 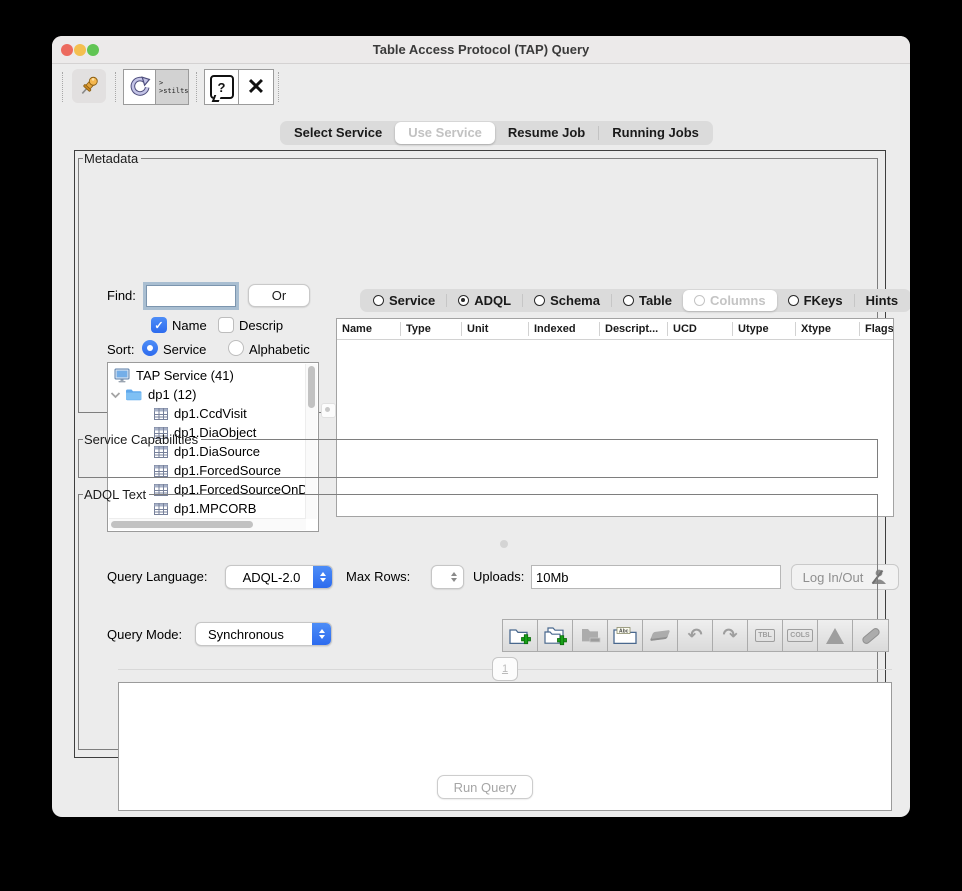 I want to click on sort-service-radio, so click(x=150, y=348).